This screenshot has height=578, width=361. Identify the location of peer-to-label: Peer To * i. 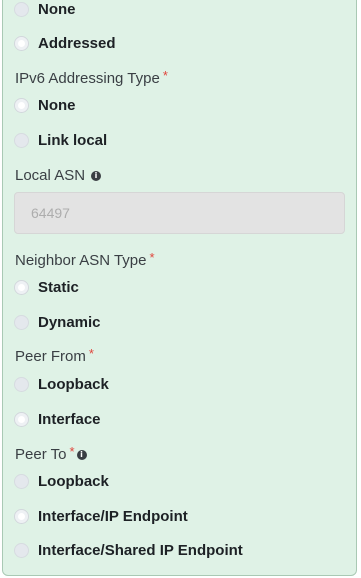
(51, 453).